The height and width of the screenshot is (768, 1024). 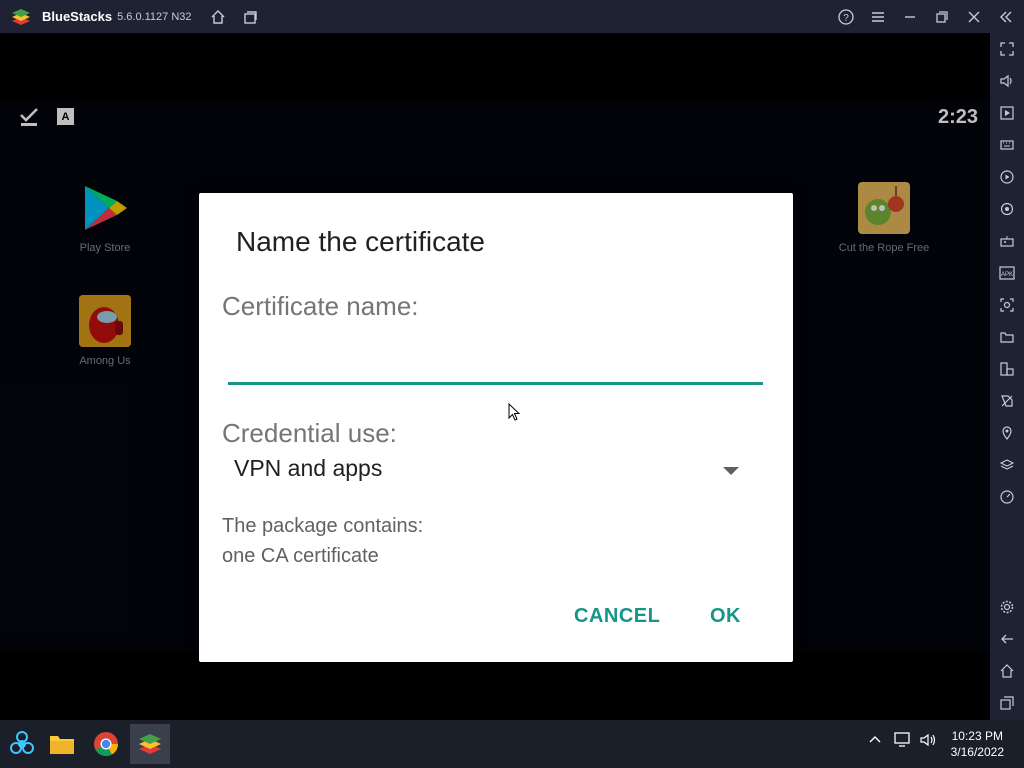 What do you see at coordinates (512, 744) in the screenshot?
I see `taskbar: 10:23 PM 3/16/2022` at bounding box center [512, 744].